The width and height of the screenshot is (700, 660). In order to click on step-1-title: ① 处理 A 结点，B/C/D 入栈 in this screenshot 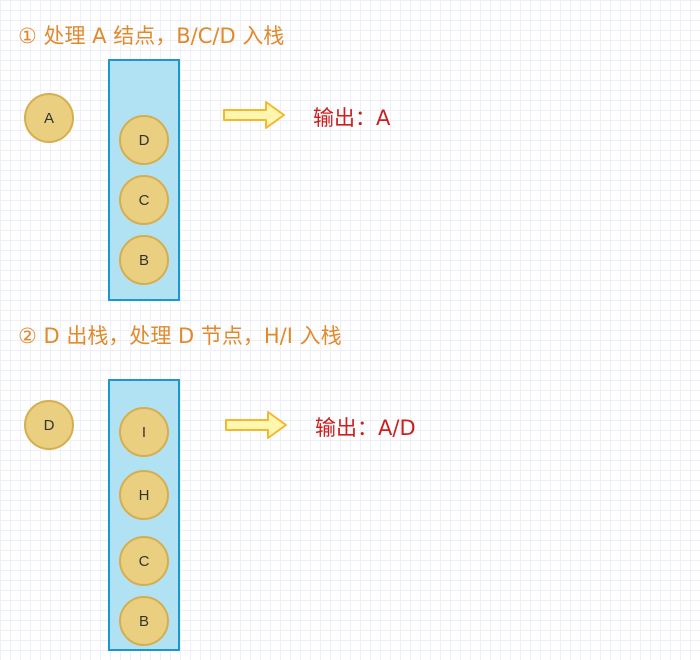, I will do `click(151, 36)`.